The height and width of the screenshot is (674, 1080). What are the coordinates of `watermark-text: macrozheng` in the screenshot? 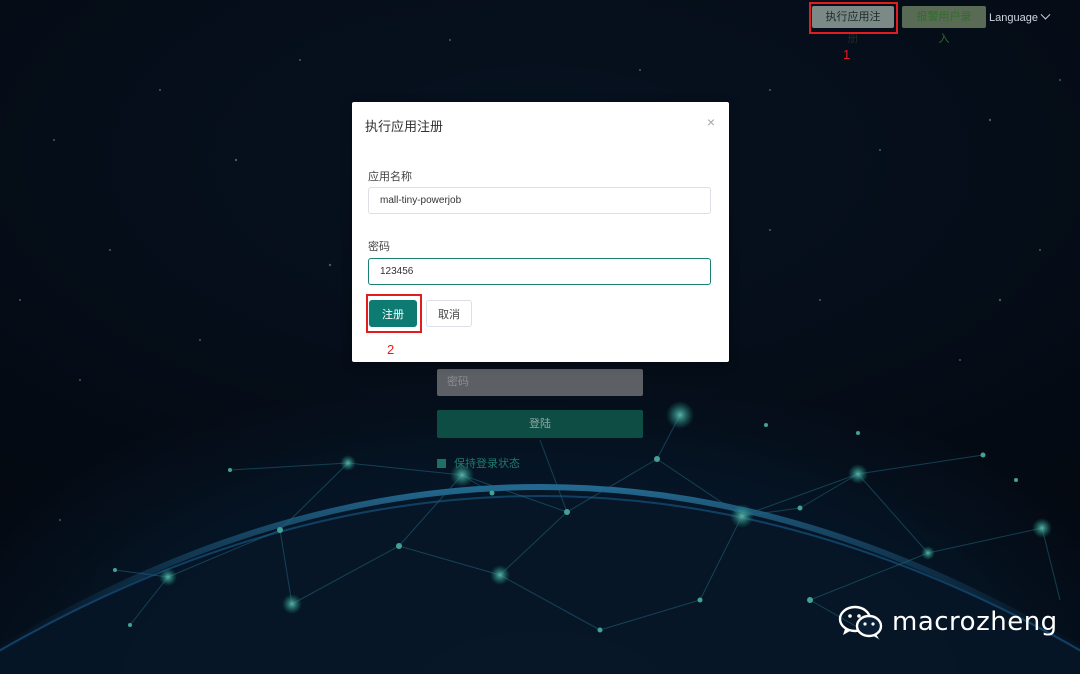 It's located at (975, 622).